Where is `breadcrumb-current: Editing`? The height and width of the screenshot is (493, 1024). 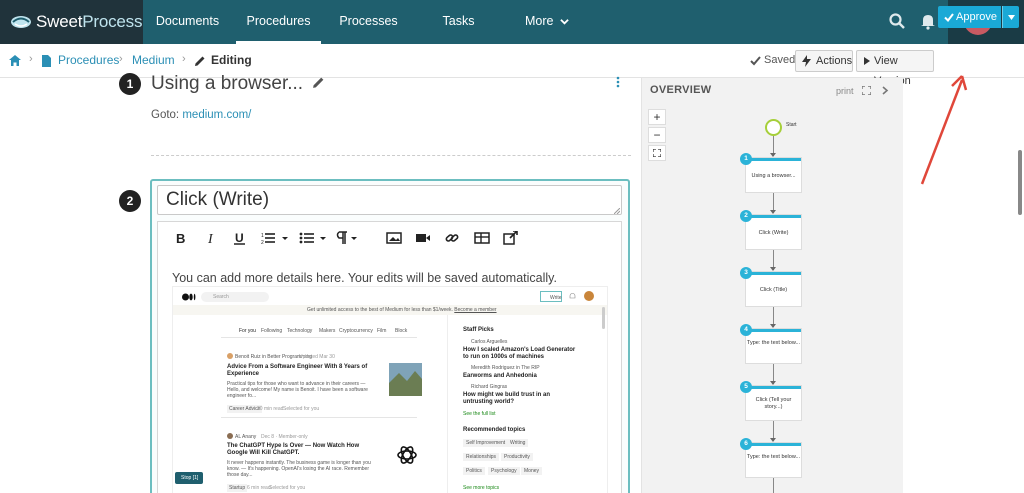
breadcrumb-current: Editing is located at coordinates (231, 60).